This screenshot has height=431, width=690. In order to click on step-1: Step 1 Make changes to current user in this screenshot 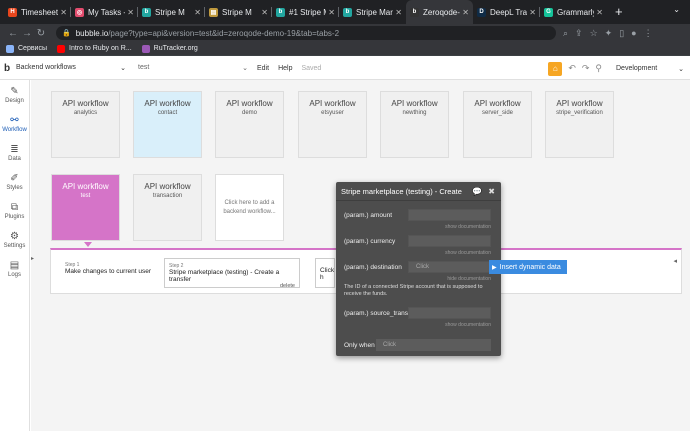, I will do `click(110, 273)`.